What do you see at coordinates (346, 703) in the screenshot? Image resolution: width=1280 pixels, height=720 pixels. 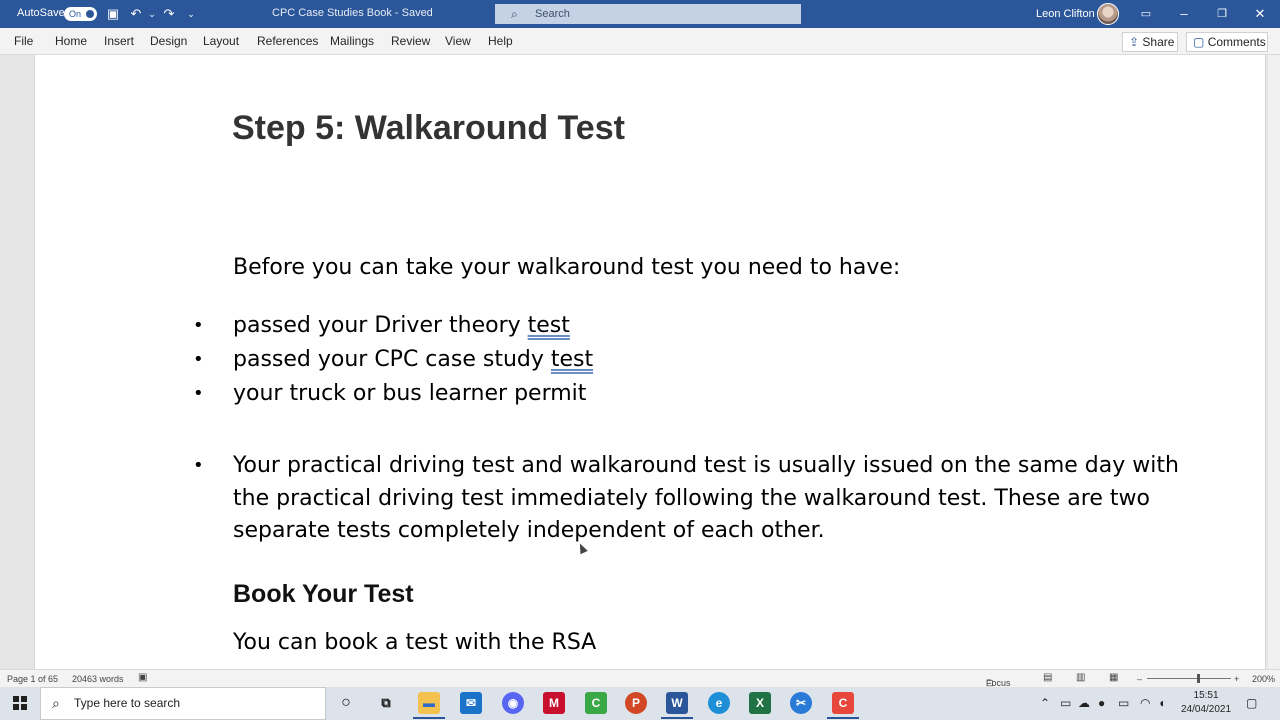 I see `cortana-icon: ○` at bounding box center [346, 703].